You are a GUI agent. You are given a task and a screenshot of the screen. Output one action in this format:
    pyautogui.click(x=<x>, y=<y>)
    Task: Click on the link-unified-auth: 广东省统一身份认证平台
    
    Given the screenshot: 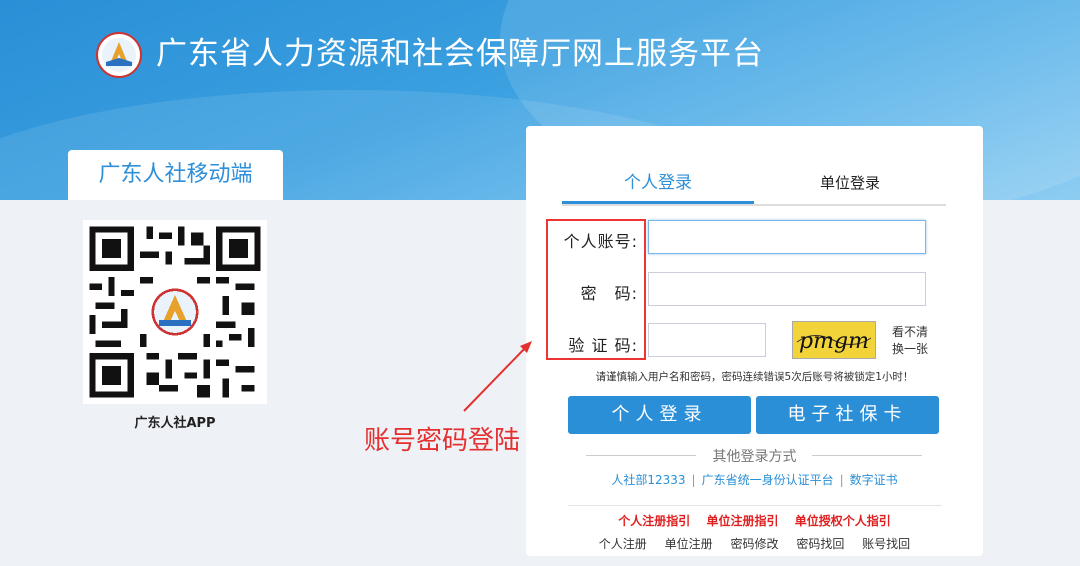 What is the action you would take?
    pyautogui.click(x=768, y=480)
    